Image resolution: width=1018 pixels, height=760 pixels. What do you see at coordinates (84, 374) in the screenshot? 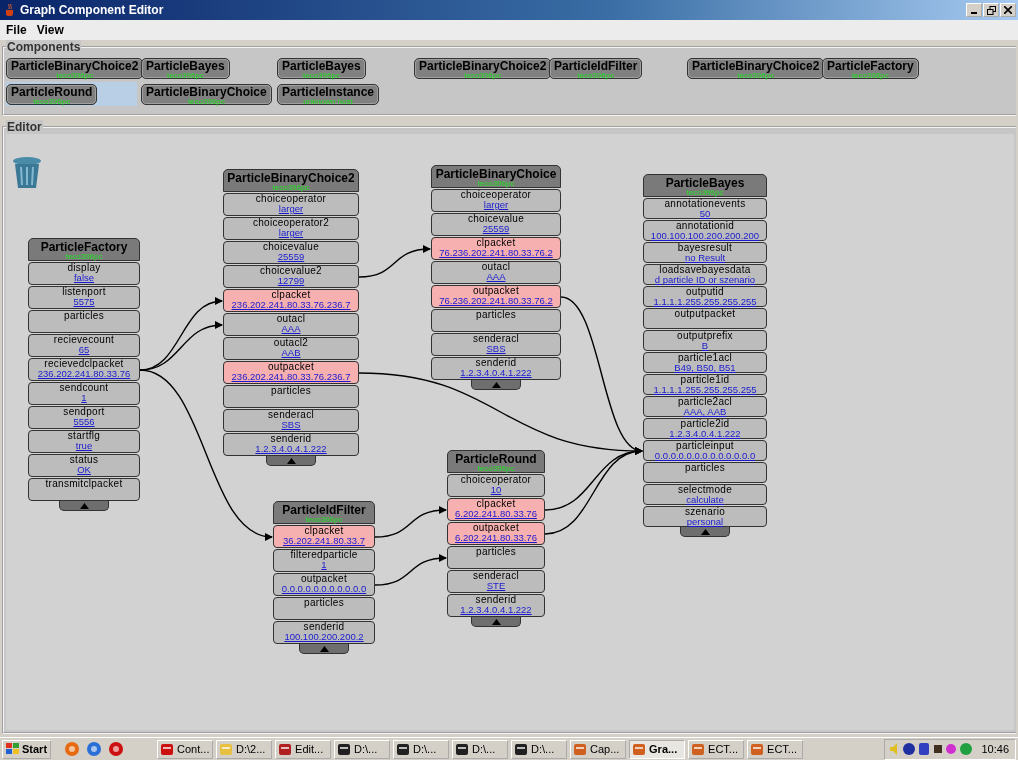
I see `property-value: 236.202.241.80.33.76` at bounding box center [84, 374].